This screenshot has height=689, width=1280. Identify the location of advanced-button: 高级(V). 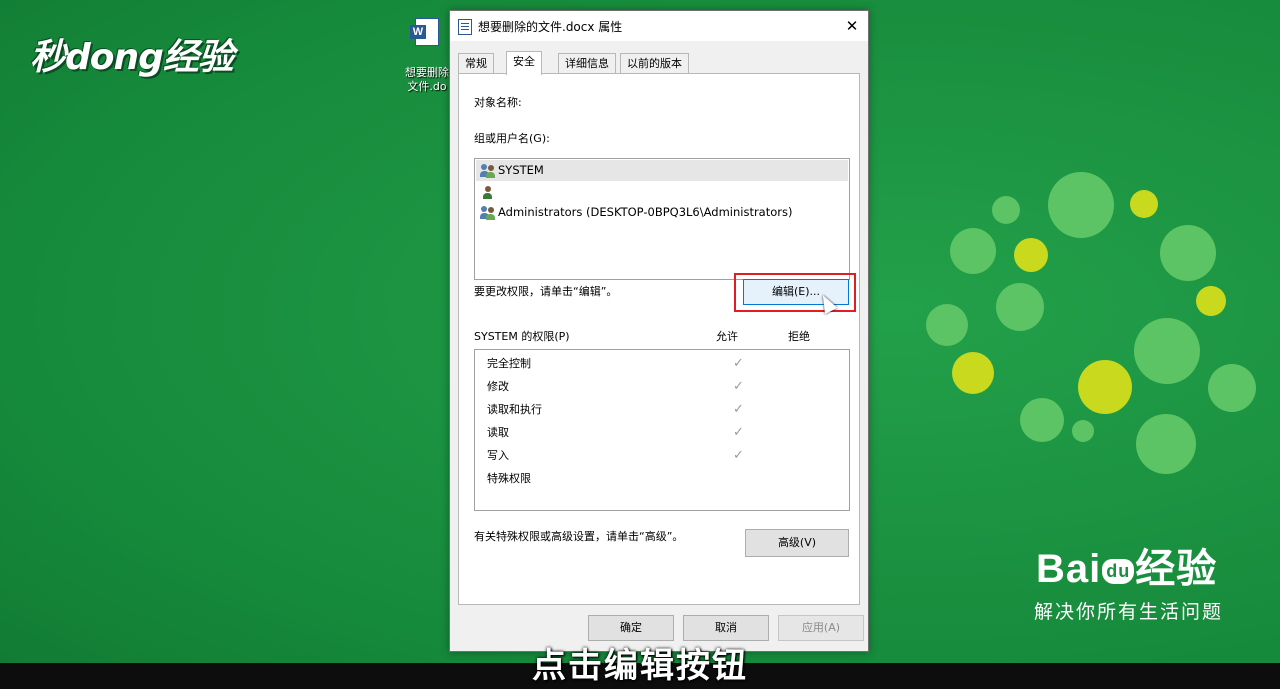
(797, 543).